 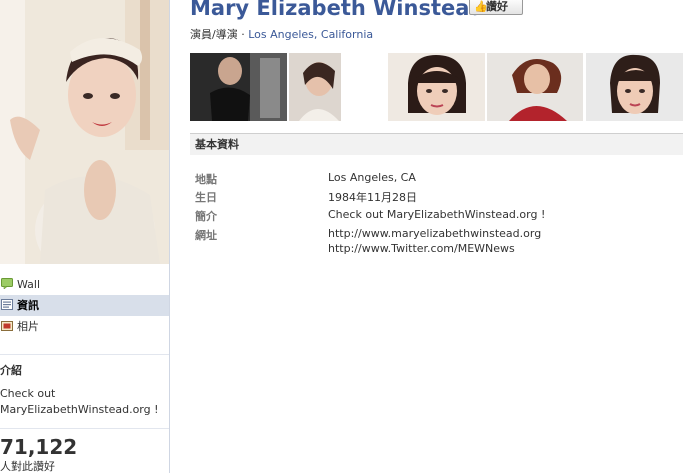 I want to click on photo-3-image, so click(x=436, y=87).